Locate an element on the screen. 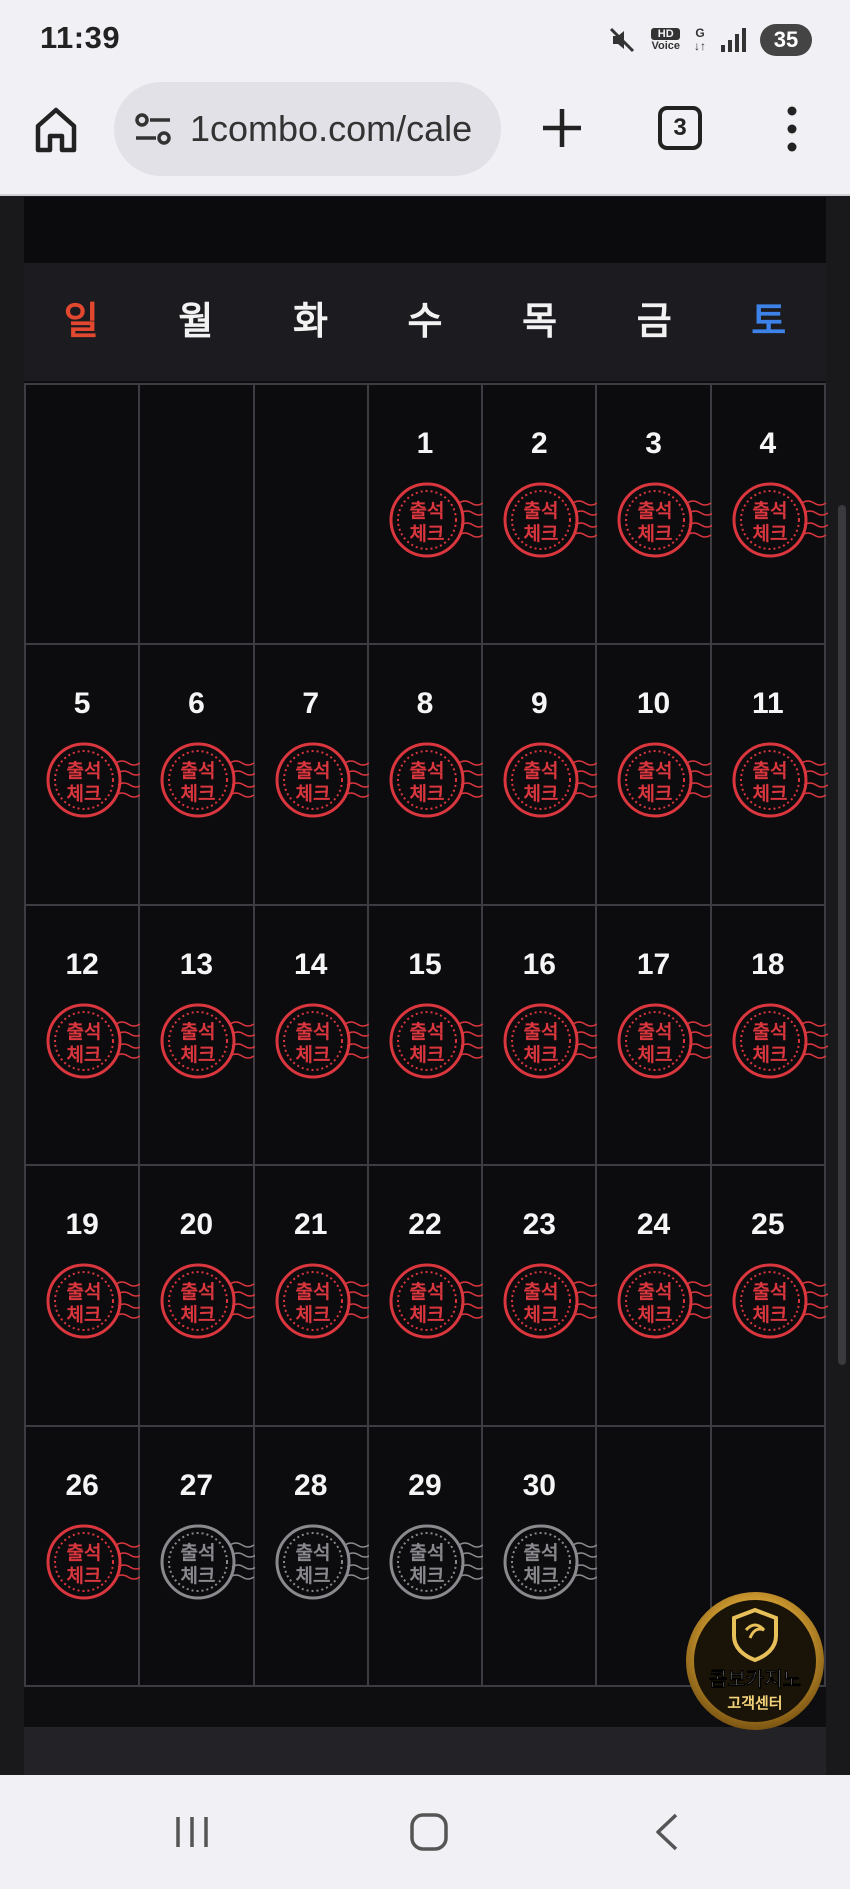 Image resolution: width=850 pixels, height=1889 pixels. address-bar: 1combo.com/cale is located at coordinates (307, 129).